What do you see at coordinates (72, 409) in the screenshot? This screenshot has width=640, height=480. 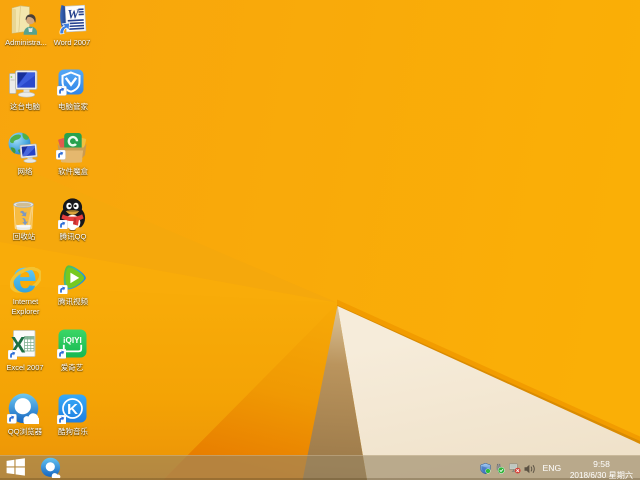 I see `svg-text: K` at bounding box center [72, 409].